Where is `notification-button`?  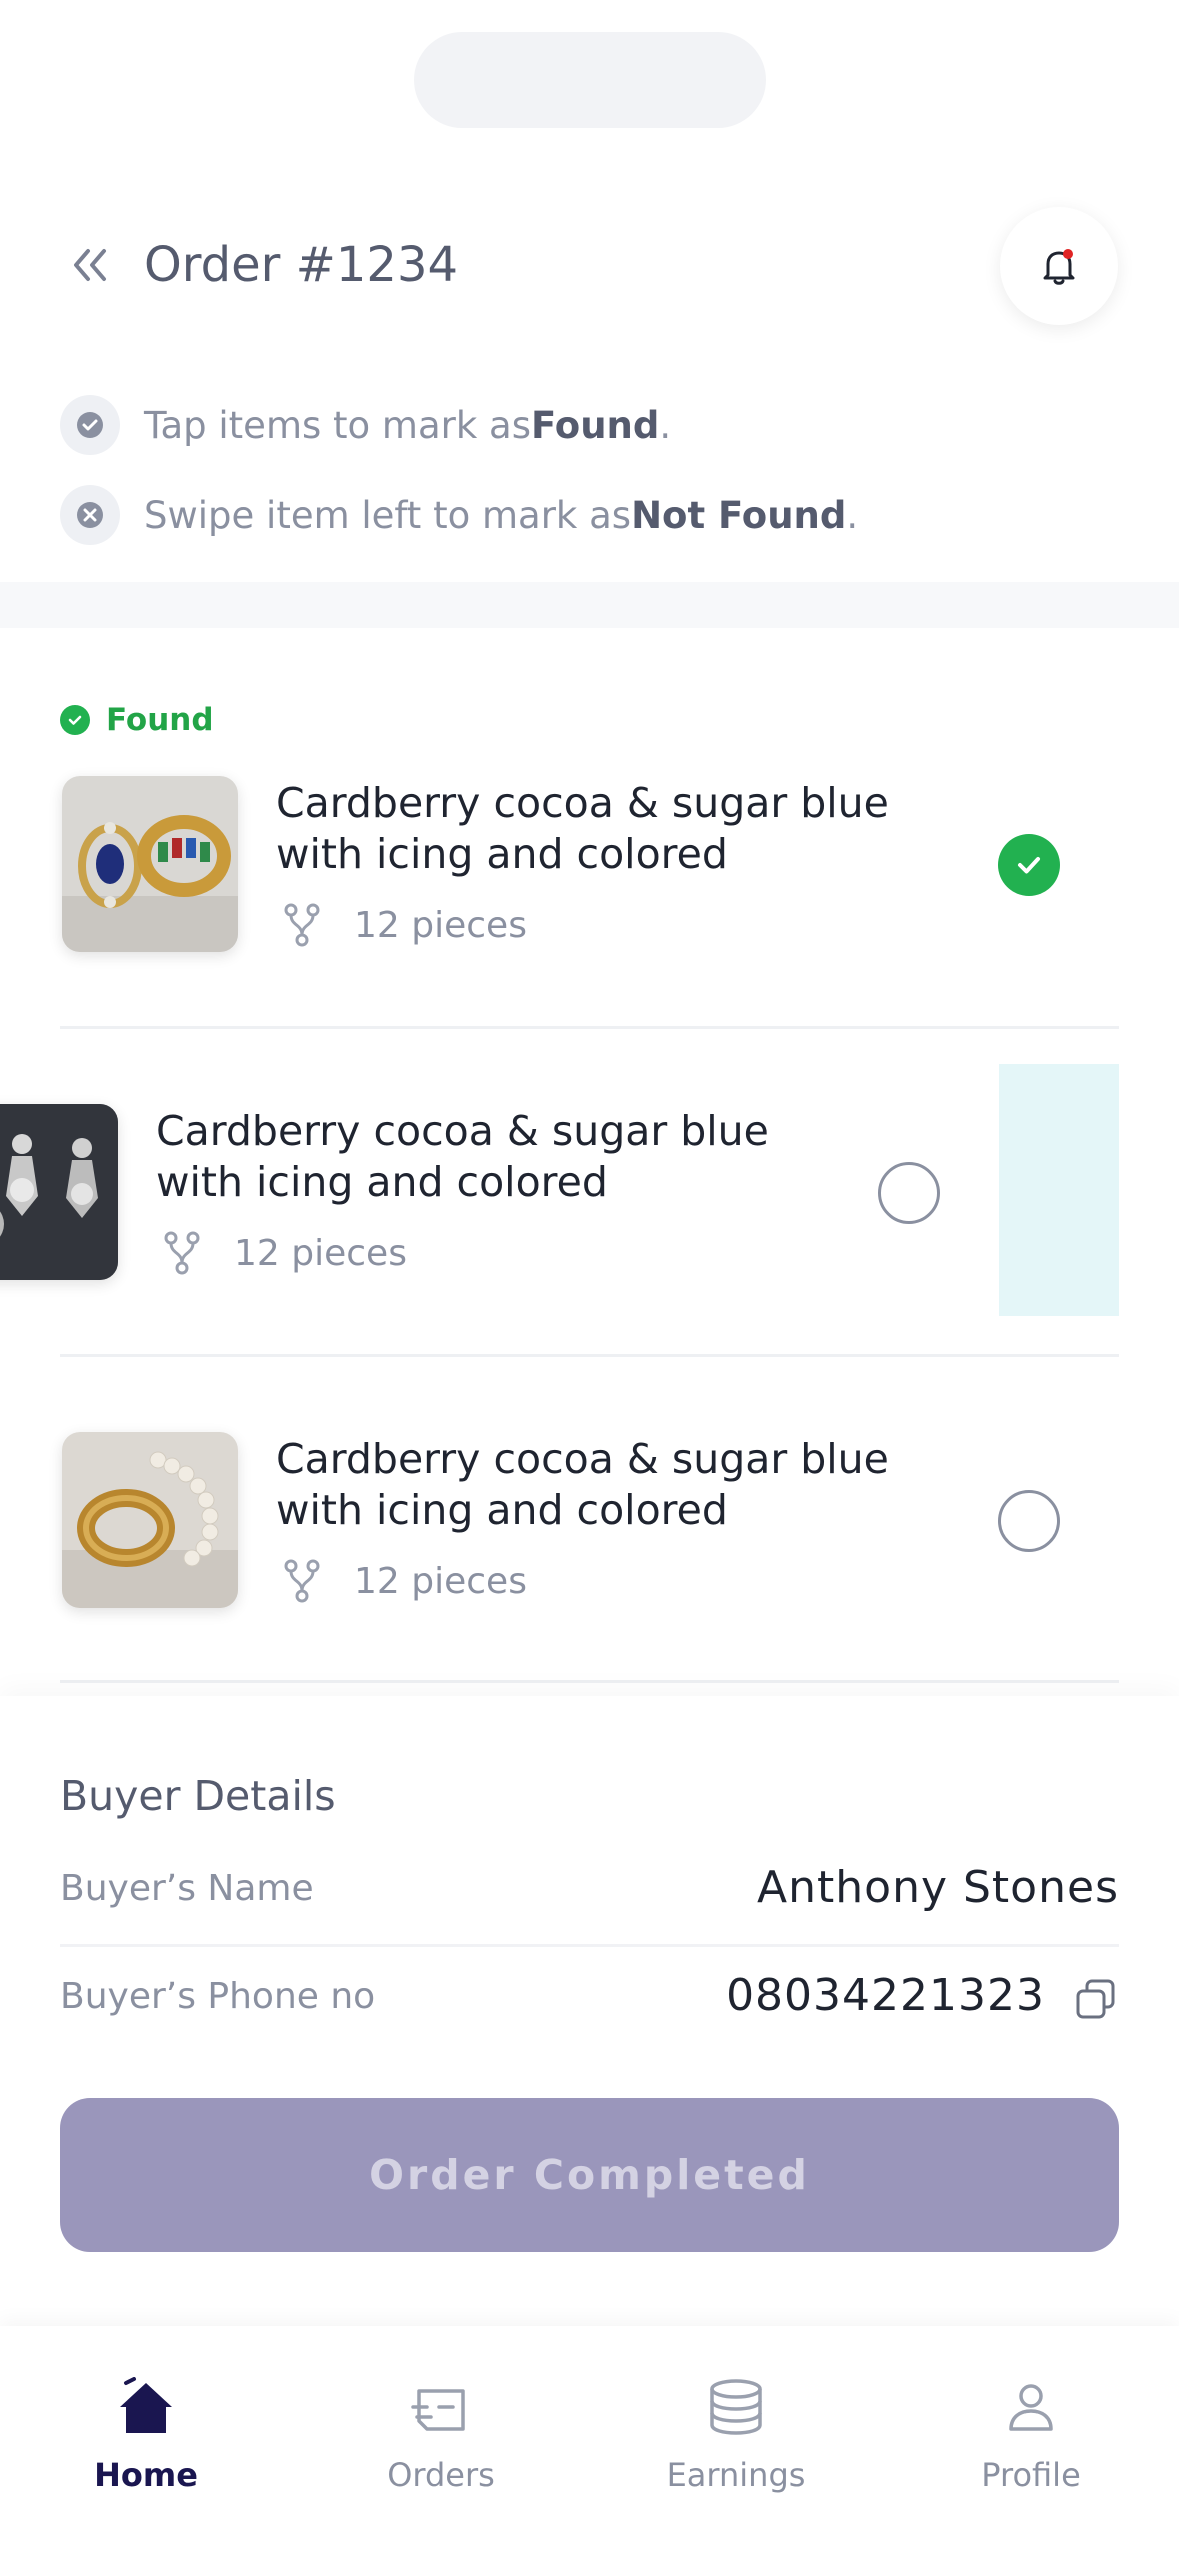
notification-button is located at coordinates (1059, 266).